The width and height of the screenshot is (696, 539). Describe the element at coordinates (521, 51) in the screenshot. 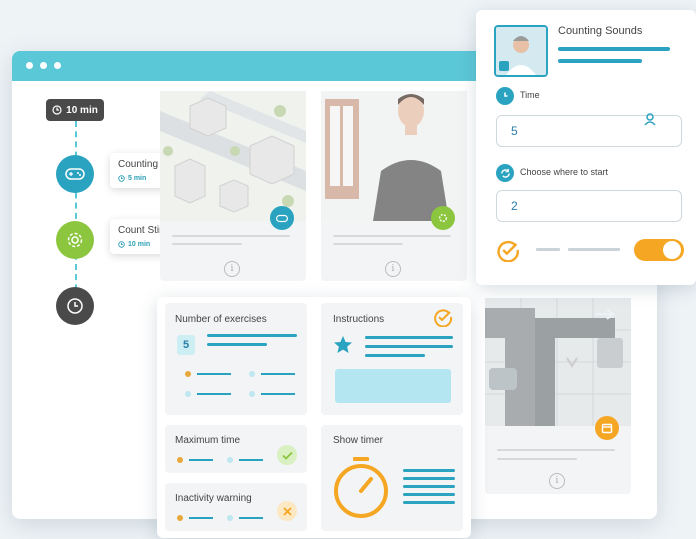

I see `doctor-illustration` at that location.